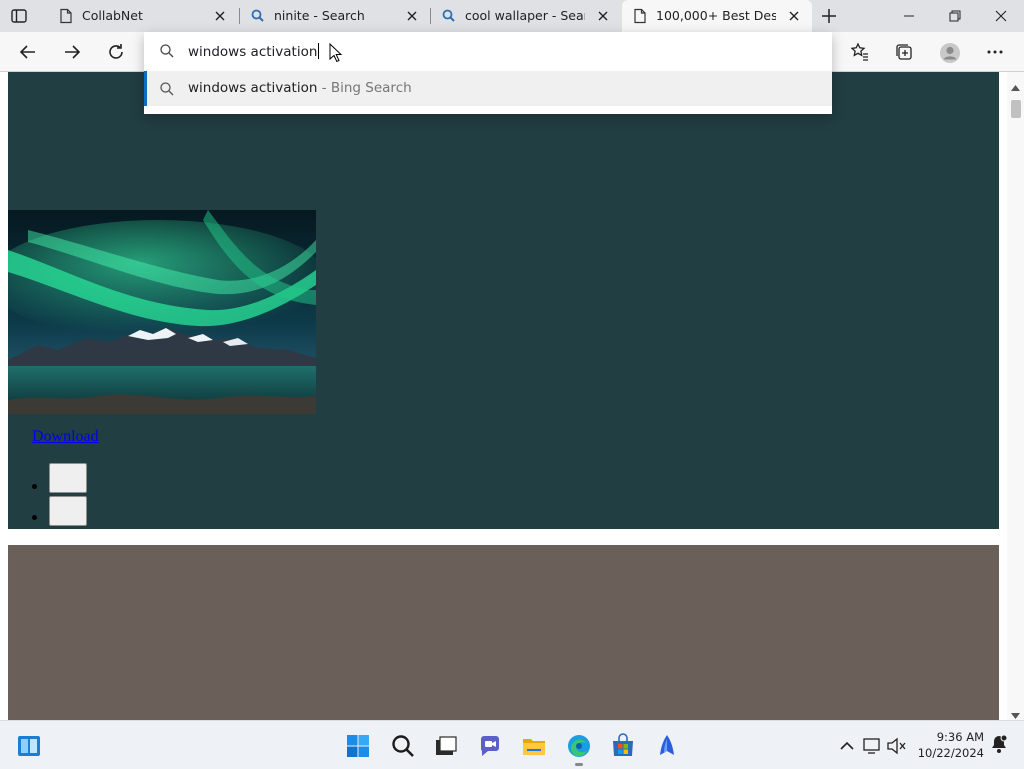  What do you see at coordinates (116, 52) in the screenshot?
I see `refresh-button` at bounding box center [116, 52].